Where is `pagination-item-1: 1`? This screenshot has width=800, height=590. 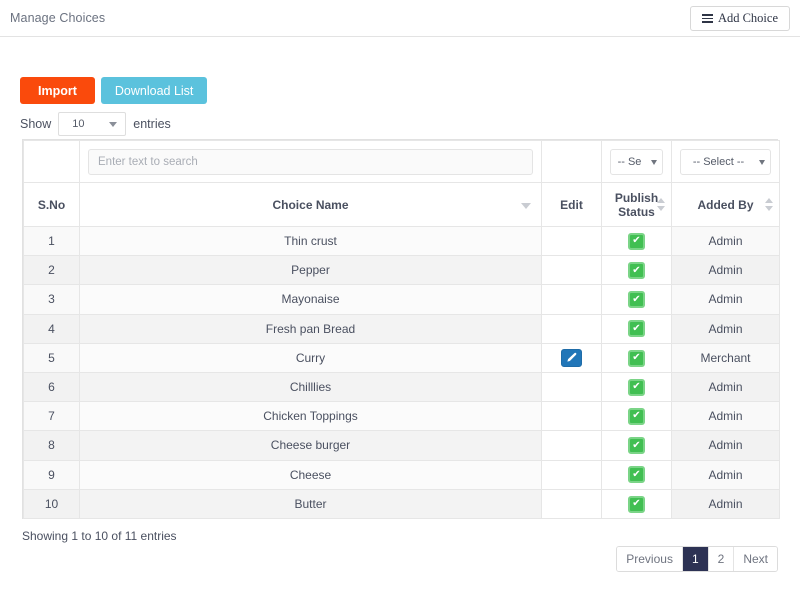
pagination-item-1: 1 is located at coordinates (695, 559).